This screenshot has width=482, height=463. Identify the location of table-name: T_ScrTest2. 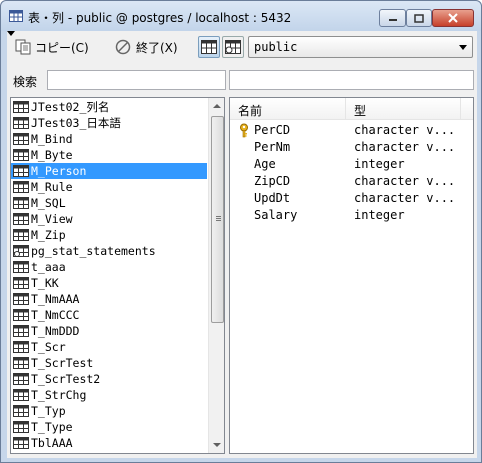
(66, 379).